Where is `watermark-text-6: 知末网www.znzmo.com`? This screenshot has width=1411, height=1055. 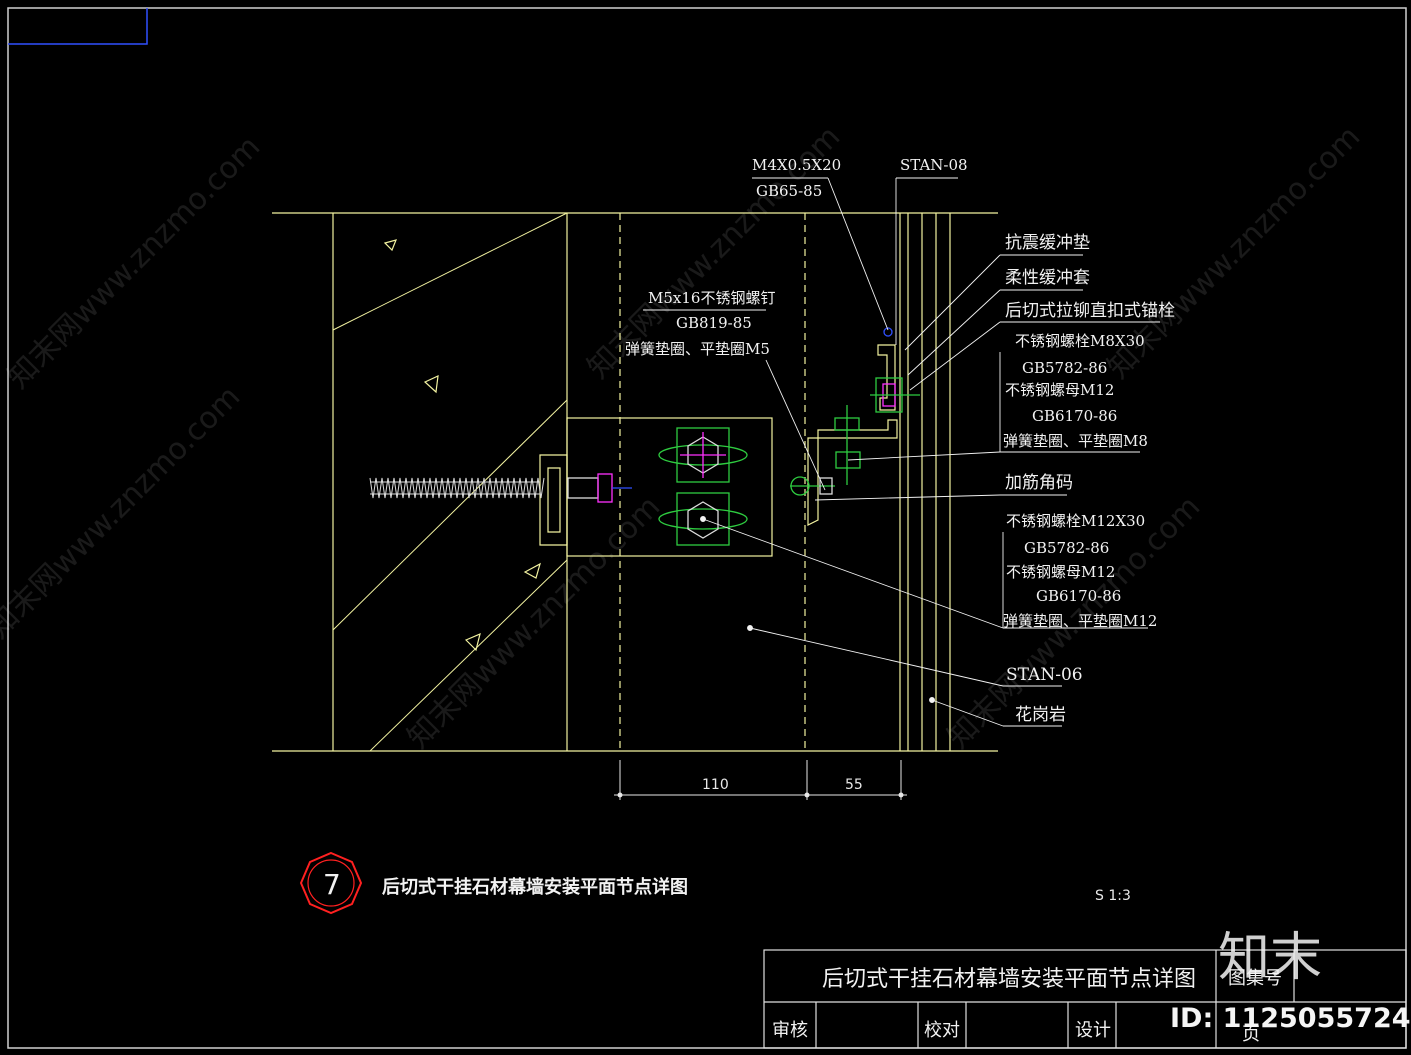 watermark-text-6: 知末网www.znzmo.com is located at coordinates (123, 512).